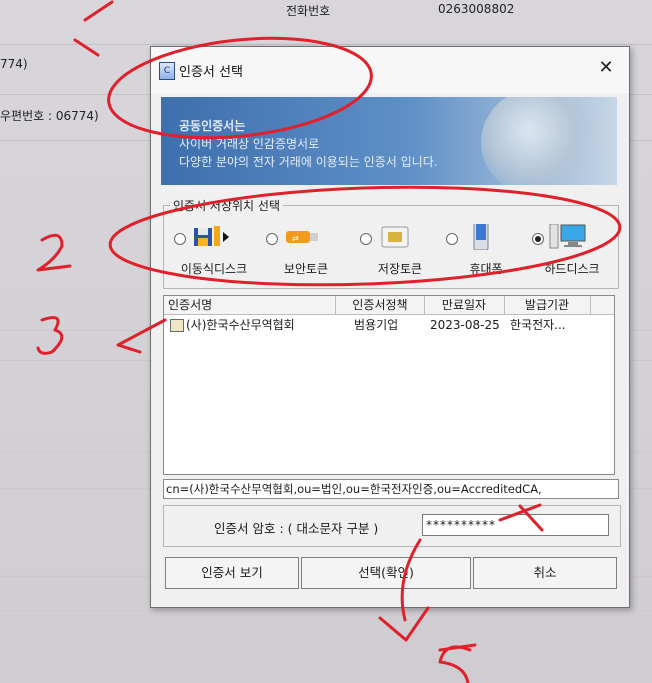  Describe the element at coordinates (249, 144) in the screenshot. I see `banner-line-1: 사이버 거래상 인감증명서로` at that location.